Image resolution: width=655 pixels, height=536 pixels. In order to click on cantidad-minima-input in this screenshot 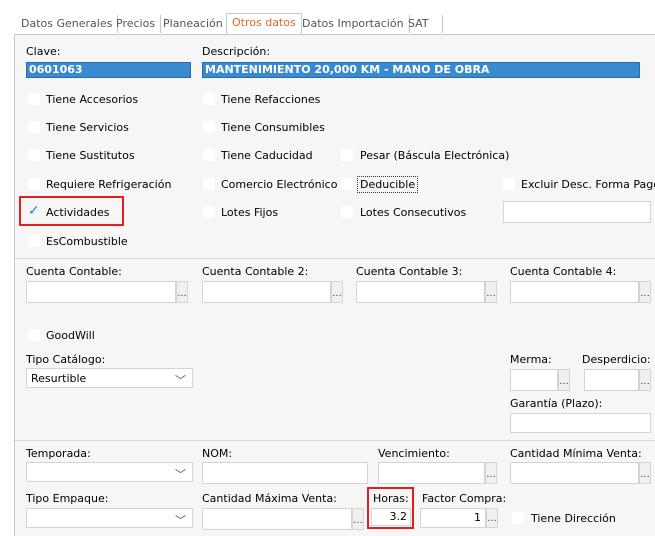, I will do `click(574, 473)`.